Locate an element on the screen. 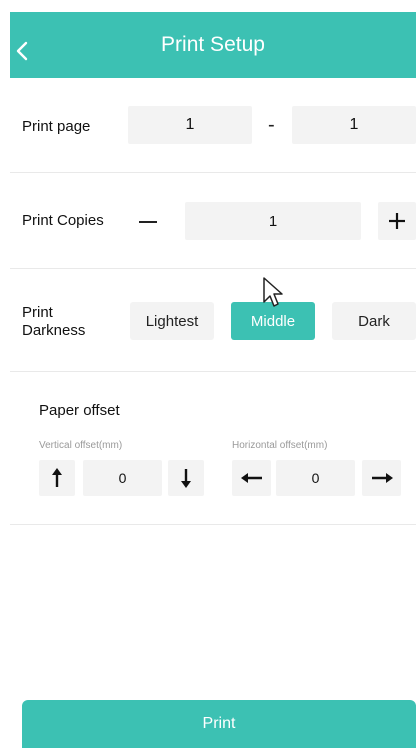 The width and height of the screenshot is (416, 748). paper-offset-title: Paper offset is located at coordinates (79, 410).